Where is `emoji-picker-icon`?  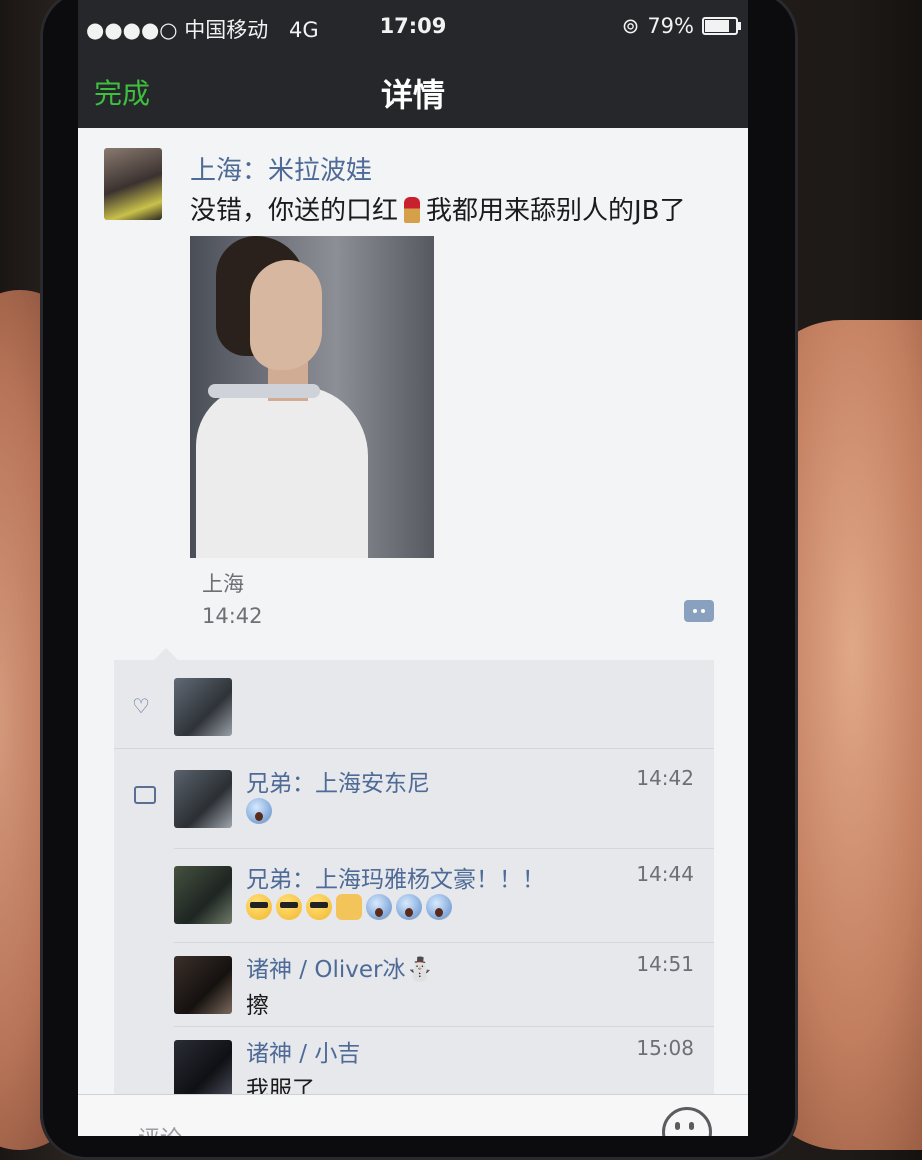
emoji-picker-icon is located at coordinates (687, 1121).